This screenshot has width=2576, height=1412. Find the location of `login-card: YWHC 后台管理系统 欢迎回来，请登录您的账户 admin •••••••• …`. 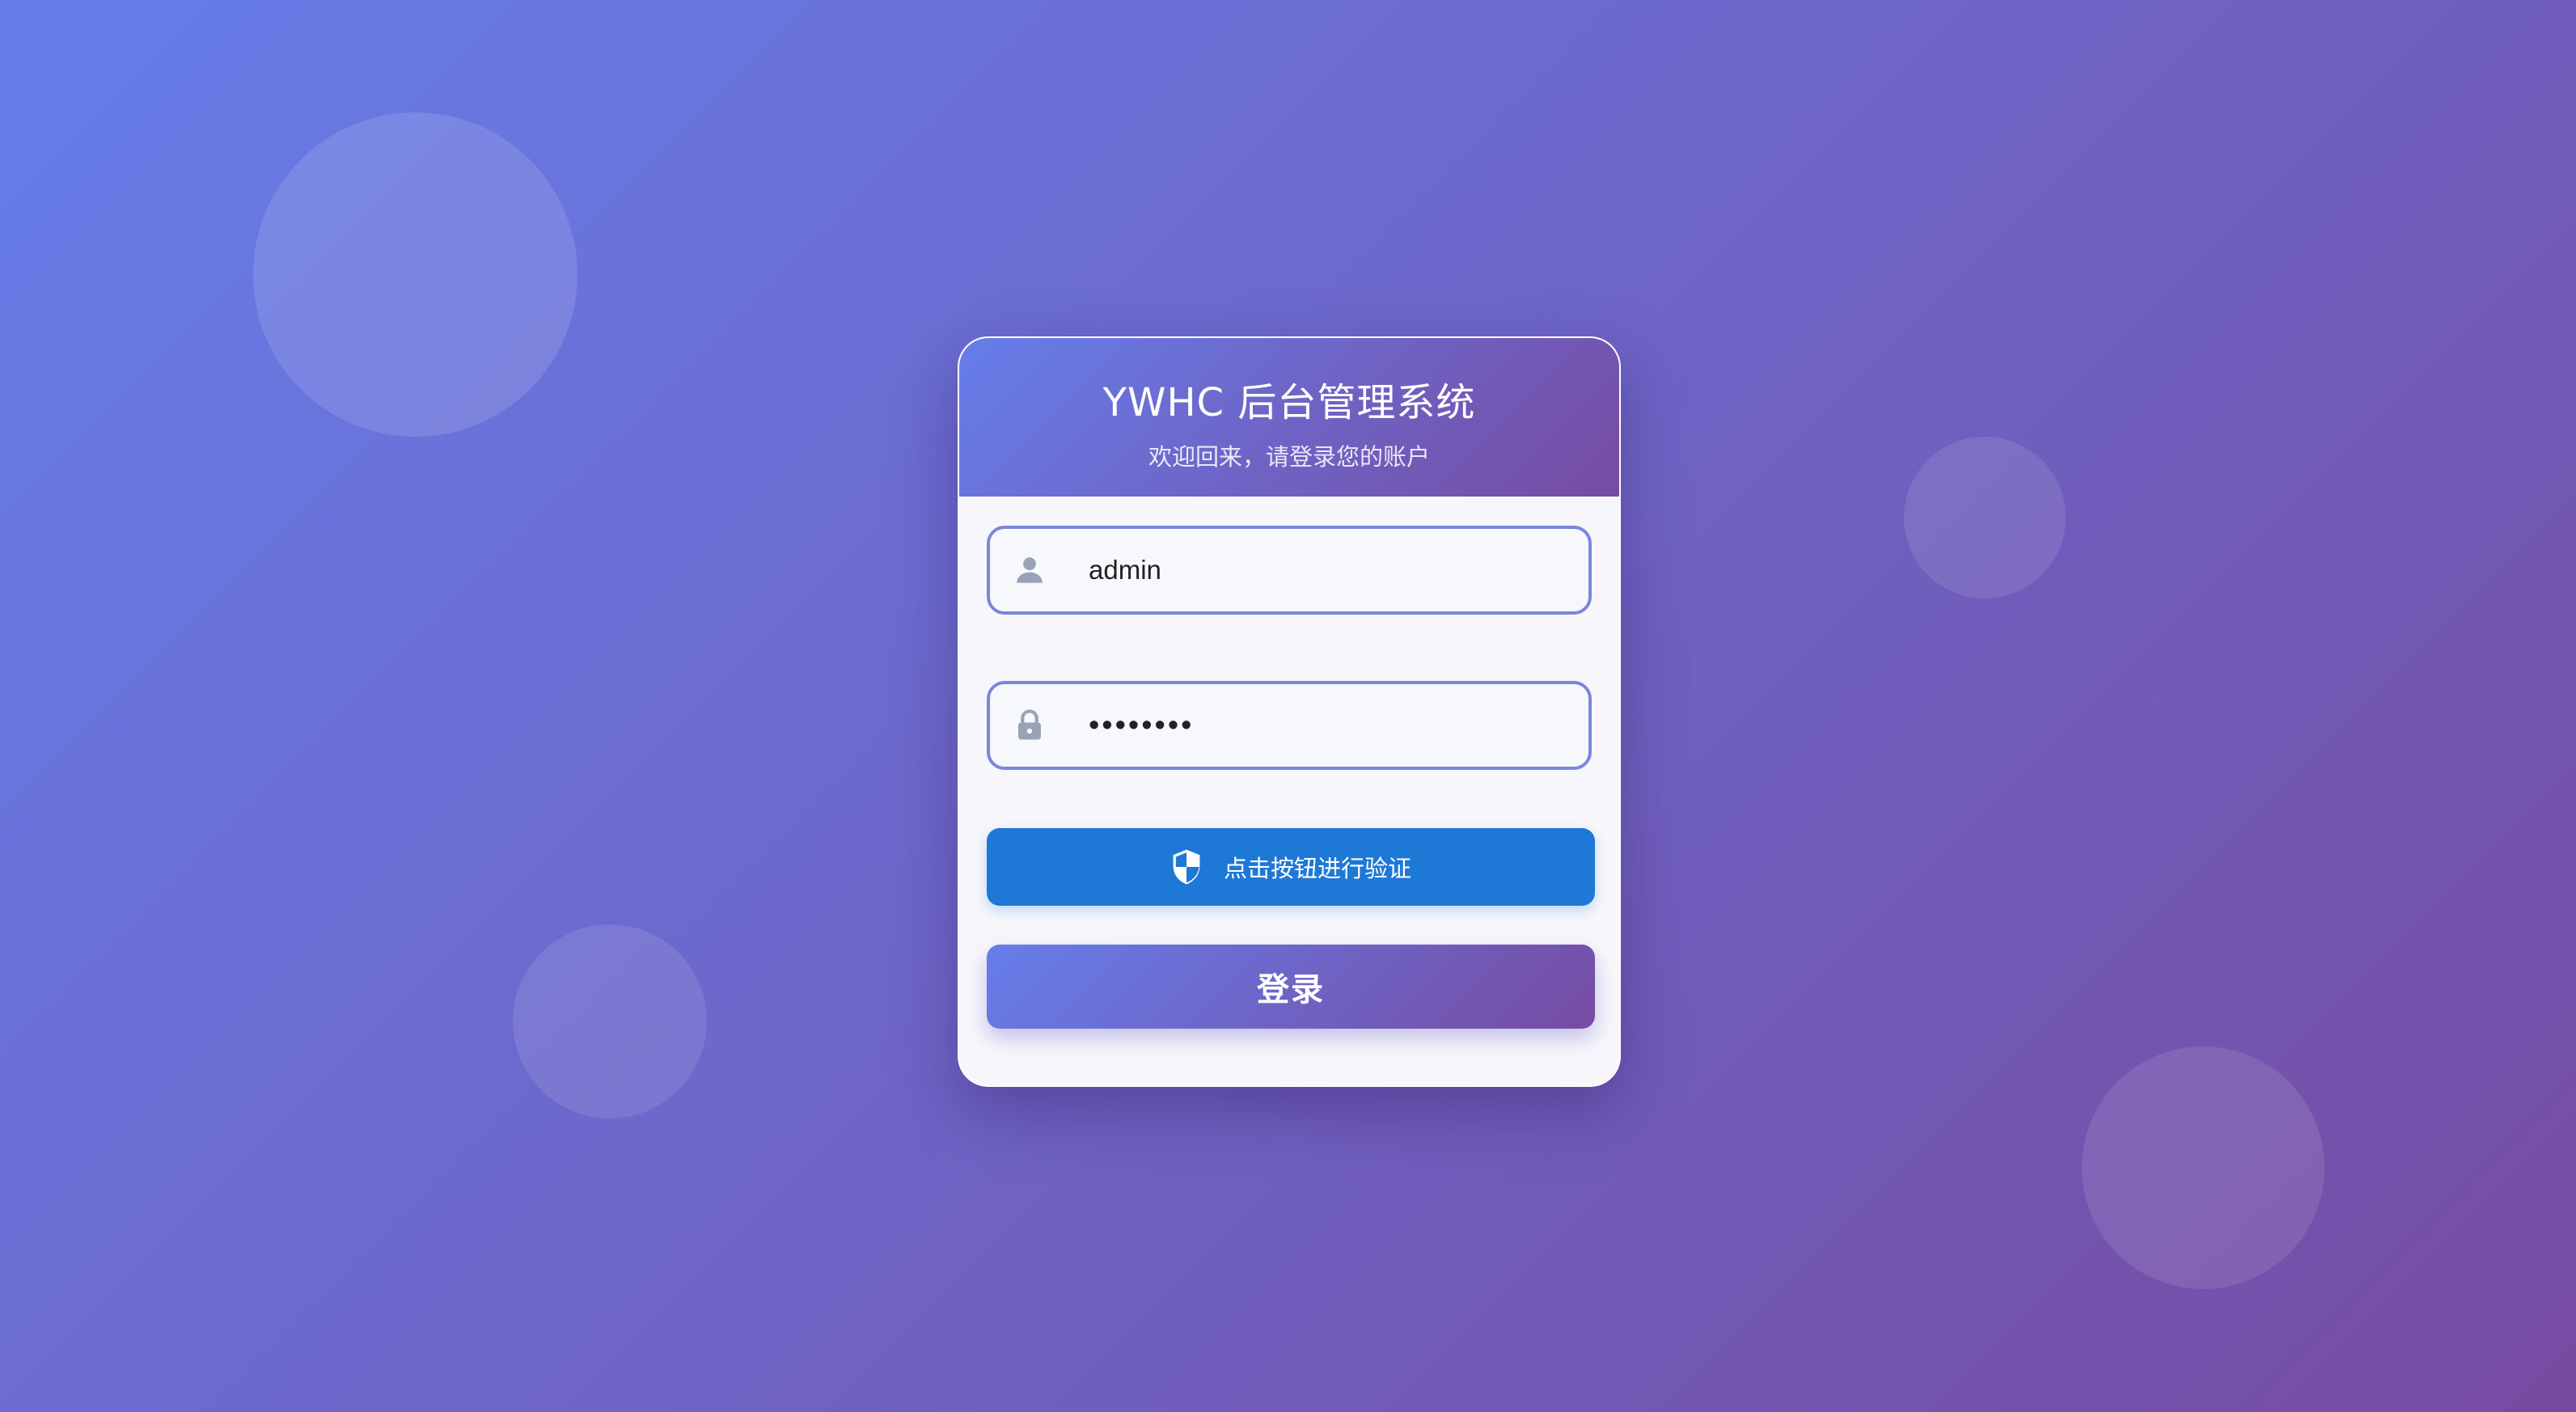

login-card: YWHC 后台管理系统 欢迎回来，请登录您的账户 admin •••••••• … is located at coordinates (1289, 711).